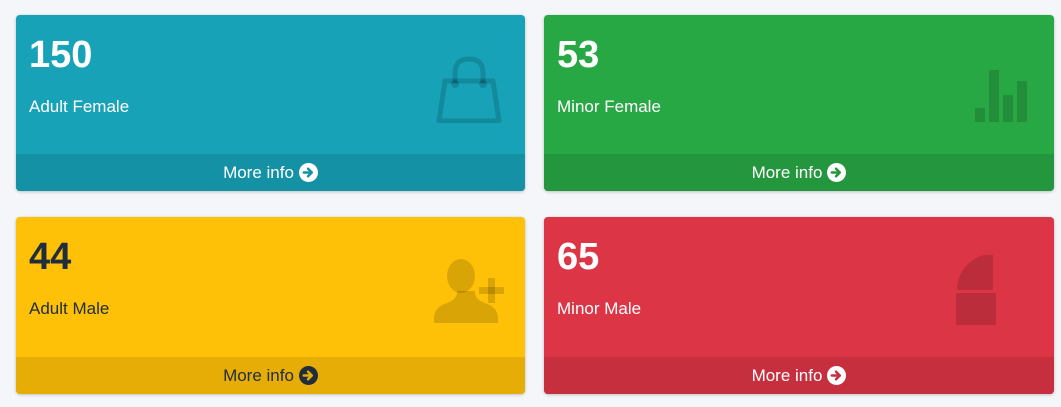 The width and height of the screenshot is (1061, 407). I want to click on stat-count: 44, so click(50, 257).